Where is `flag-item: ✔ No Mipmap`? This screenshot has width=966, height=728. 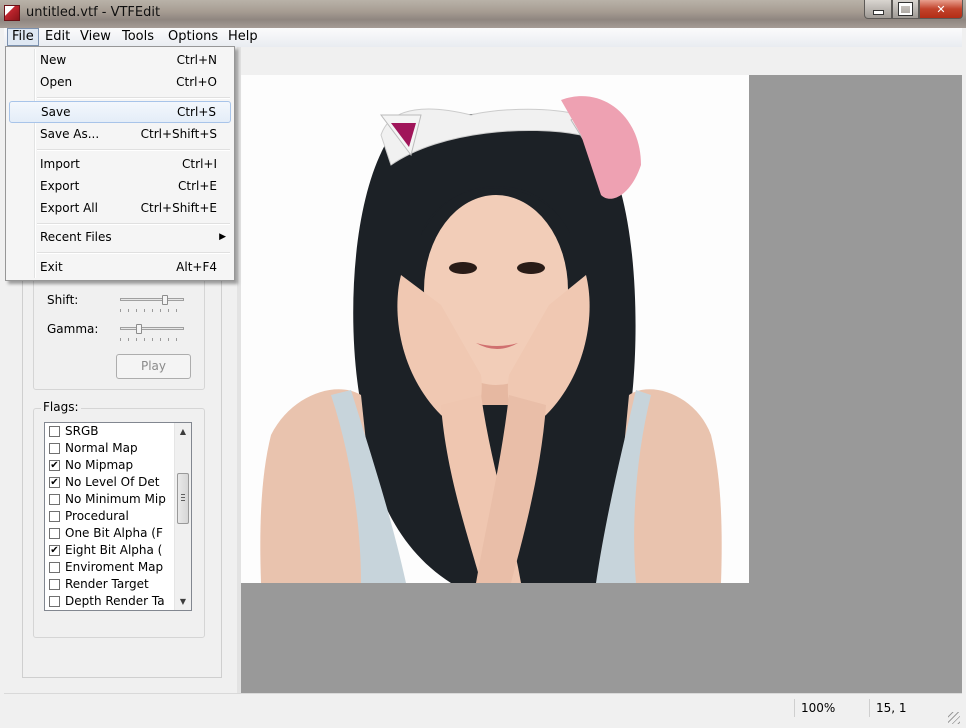 flag-item: ✔ No Mipmap is located at coordinates (110, 465).